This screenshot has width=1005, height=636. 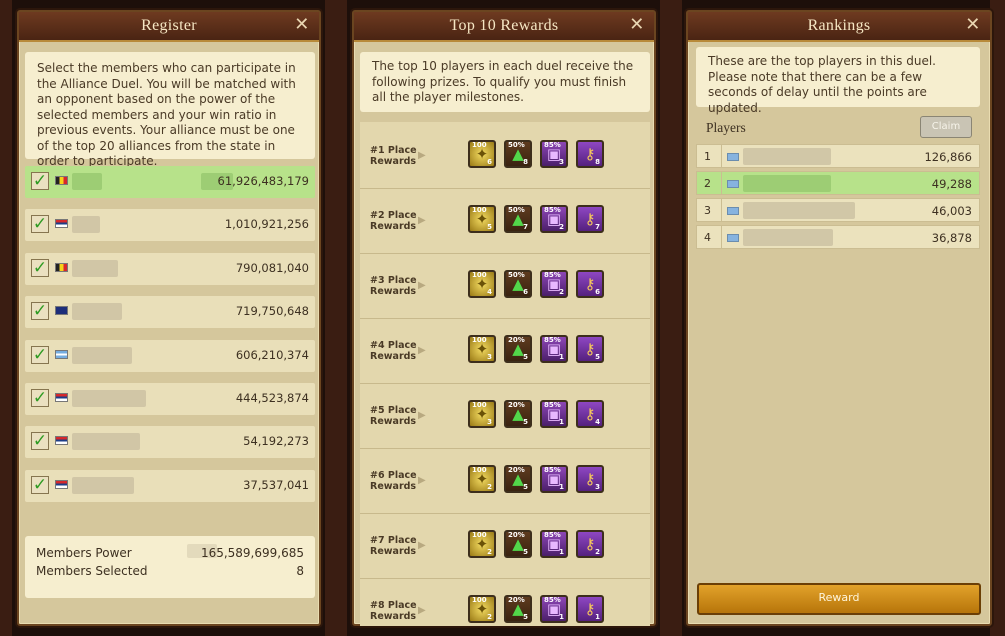 What do you see at coordinates (590, 154) in the screenshot?
I see `key-icon: ⚷ 8` at bounding box center [590, 154].